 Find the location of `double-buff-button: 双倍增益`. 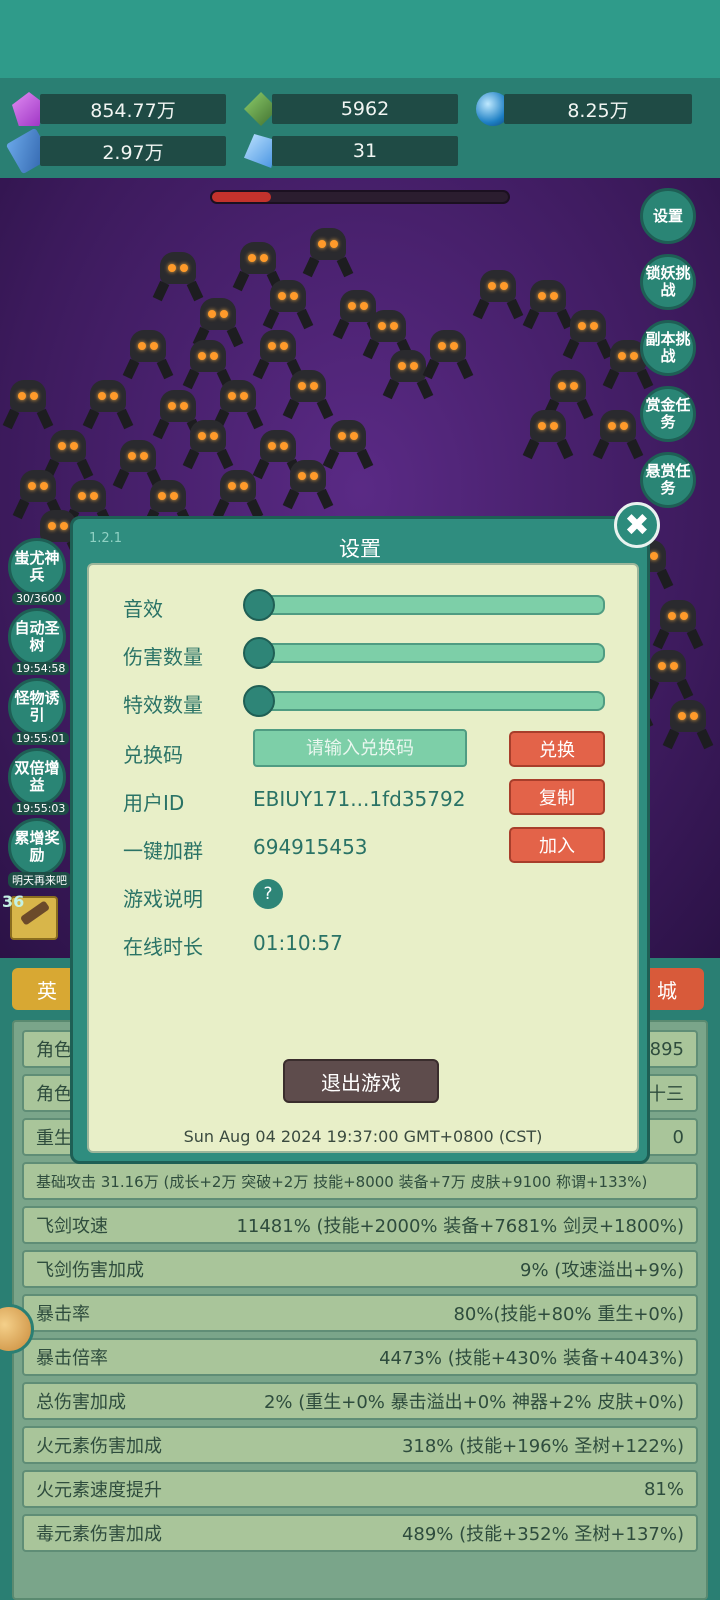

double-buff-button: 双倍增益 is located at coordinates (37, 777).